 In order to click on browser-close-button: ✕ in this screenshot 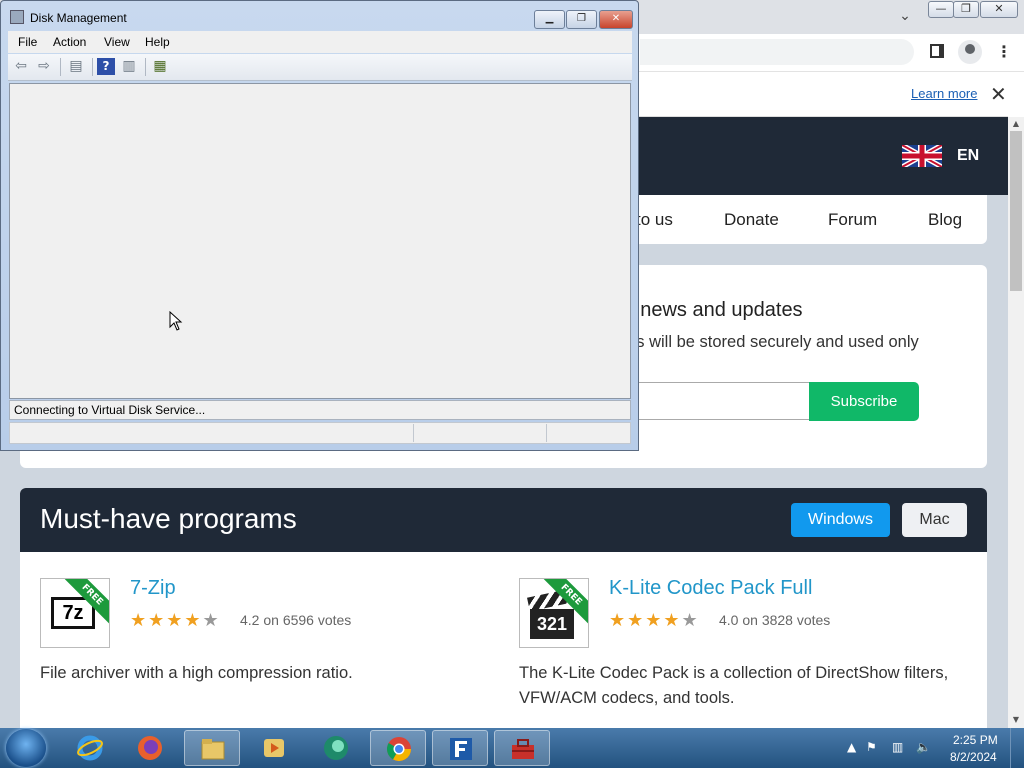, I will do `click(999, 9)`.